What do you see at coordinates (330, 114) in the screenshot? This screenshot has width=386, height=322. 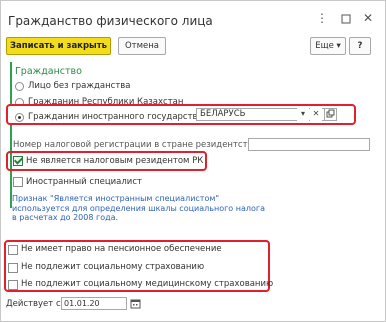 I see `open-icon` at bounding box center [330, 114].